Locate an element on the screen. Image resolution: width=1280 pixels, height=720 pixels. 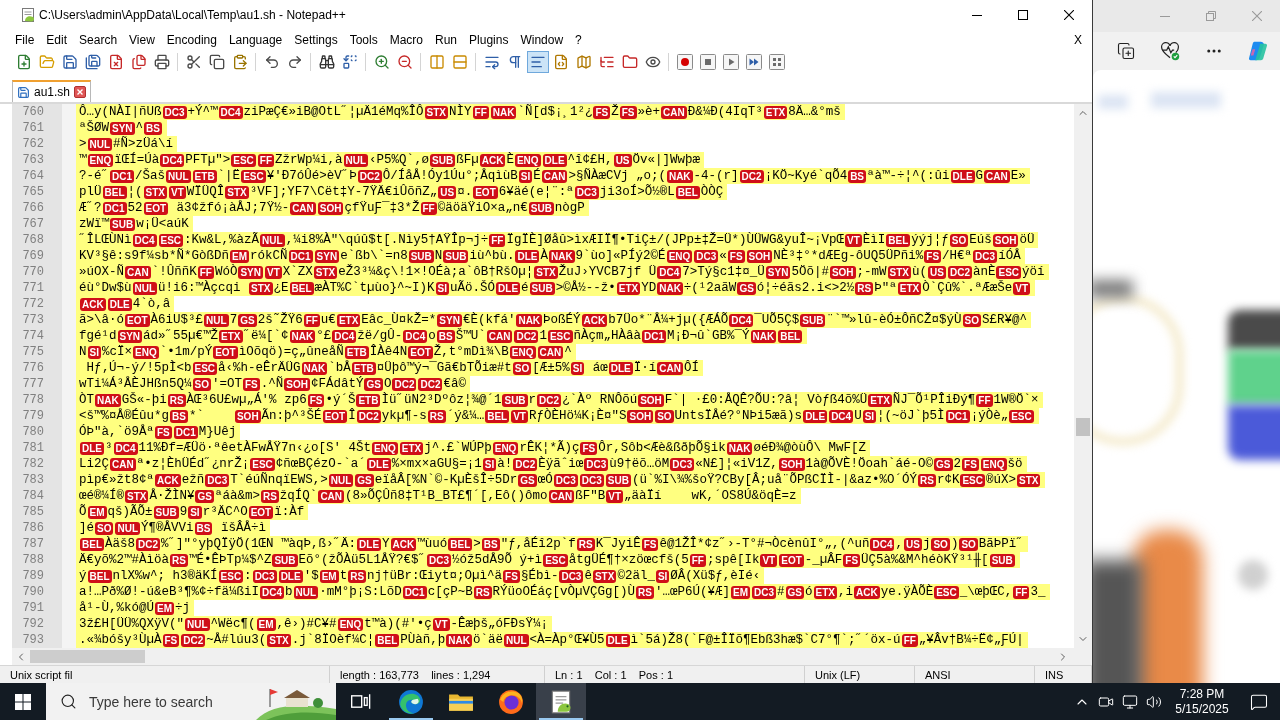
line-number: 780 is located at coordinates (33, 432).